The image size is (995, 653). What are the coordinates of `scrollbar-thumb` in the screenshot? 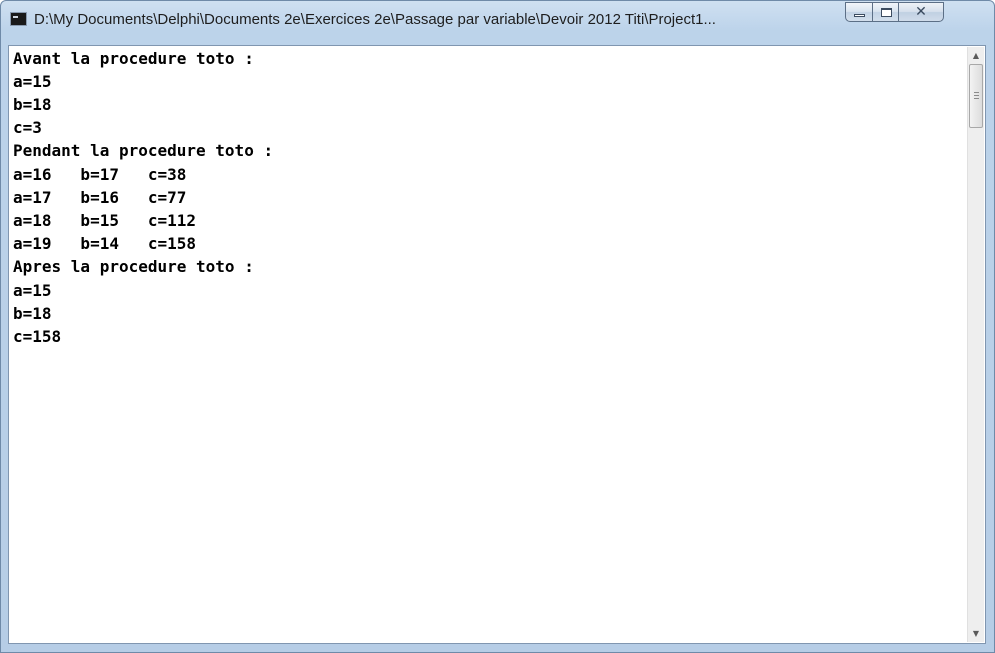 It's located at (976, 96).